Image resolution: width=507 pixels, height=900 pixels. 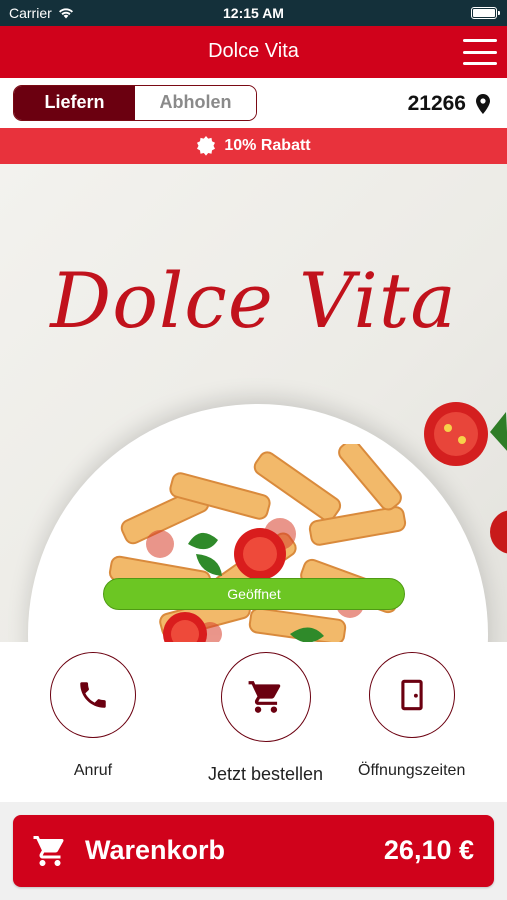 I want to click on phone-icon, so click(x=93, y=695).